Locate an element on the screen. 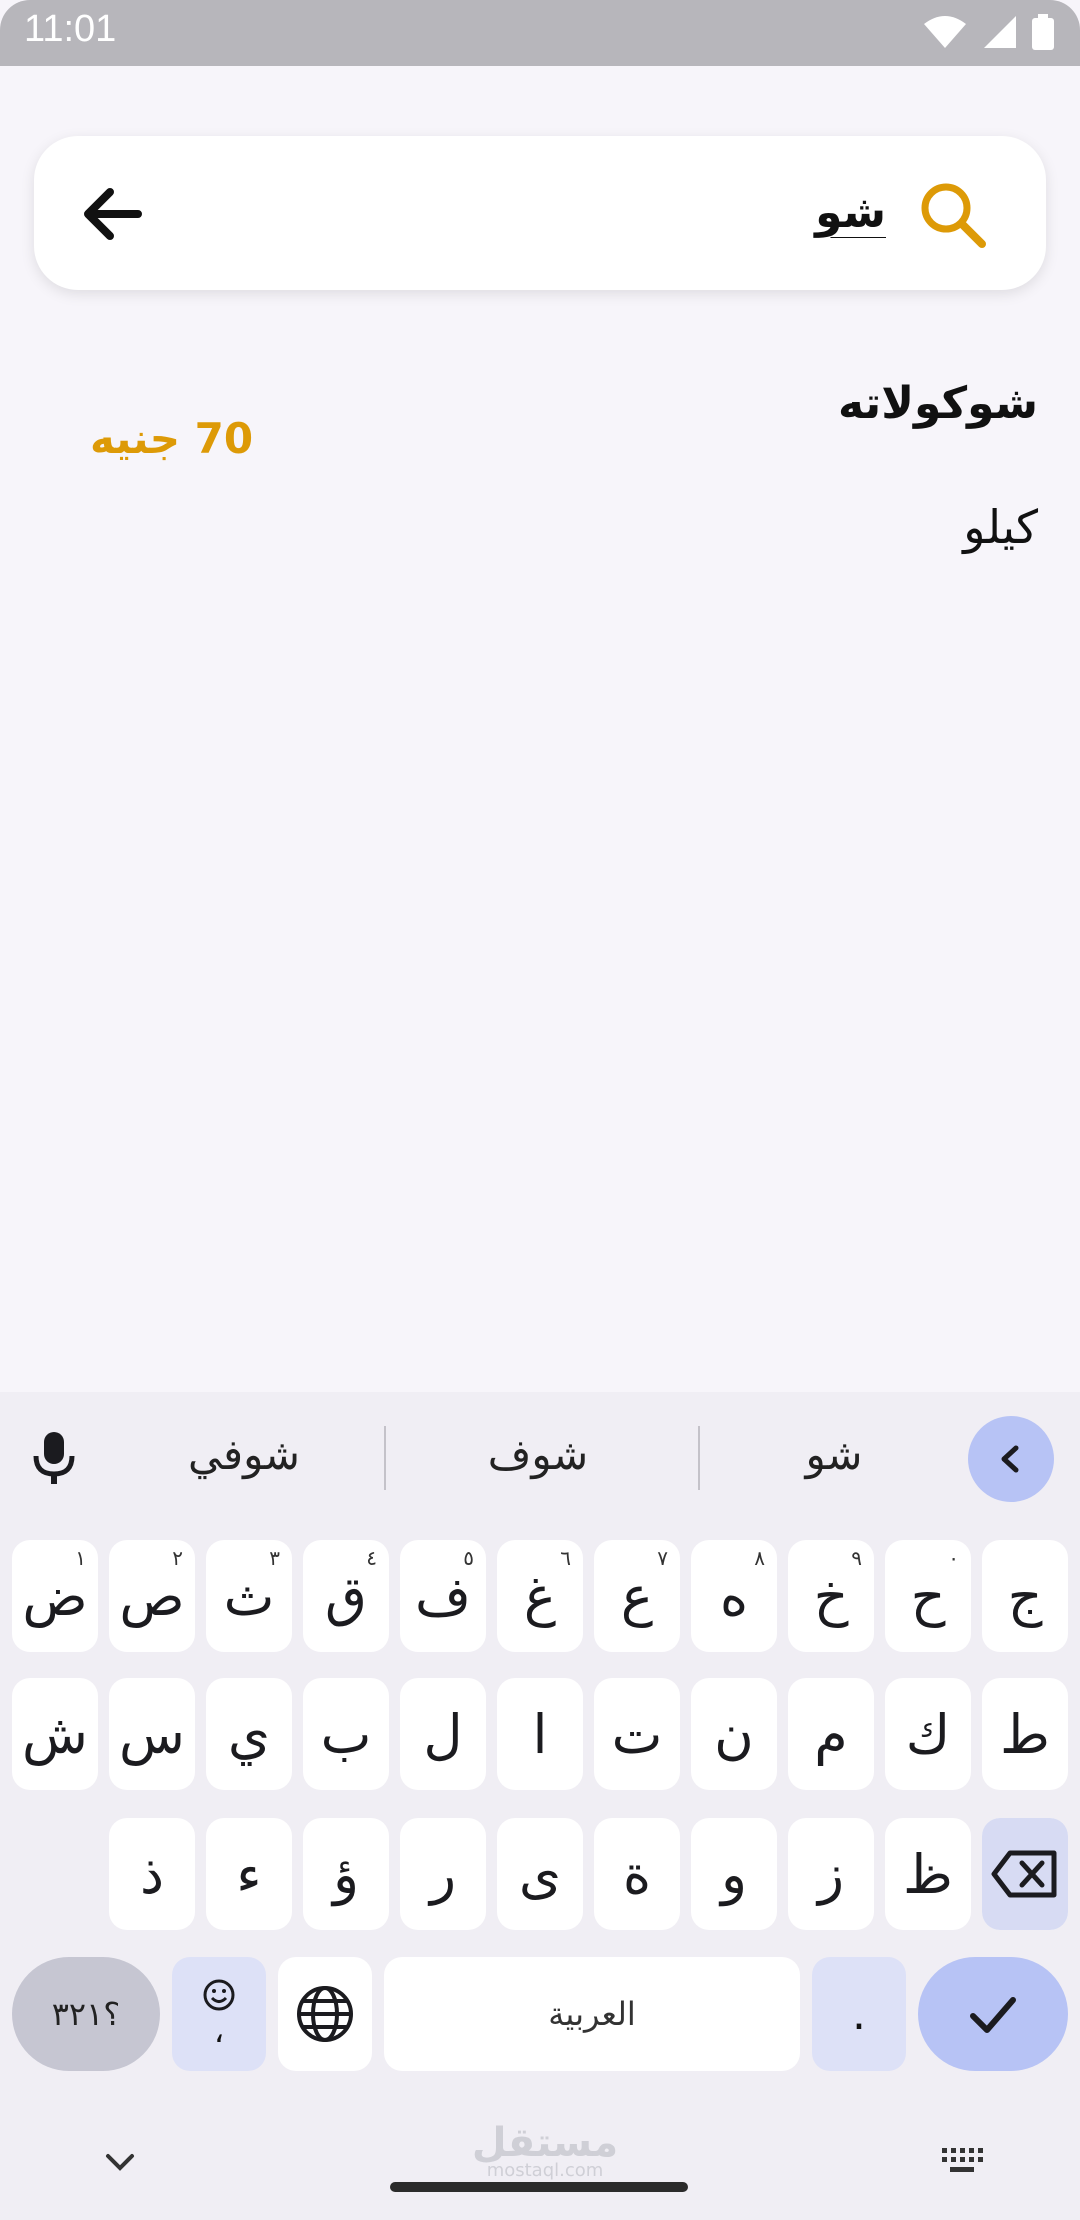 The height and width of the screenshot is (2220, 1080). signal-icon is located at coordinates (1000, 32).